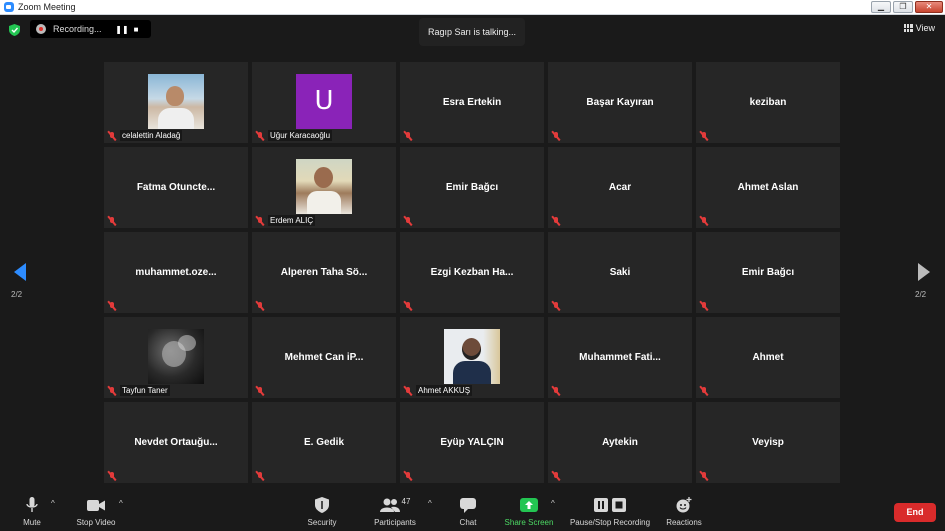  Describe the element at coordinates (929, 7) in the screenshot. I see `close-window-button: ✕` at that location.